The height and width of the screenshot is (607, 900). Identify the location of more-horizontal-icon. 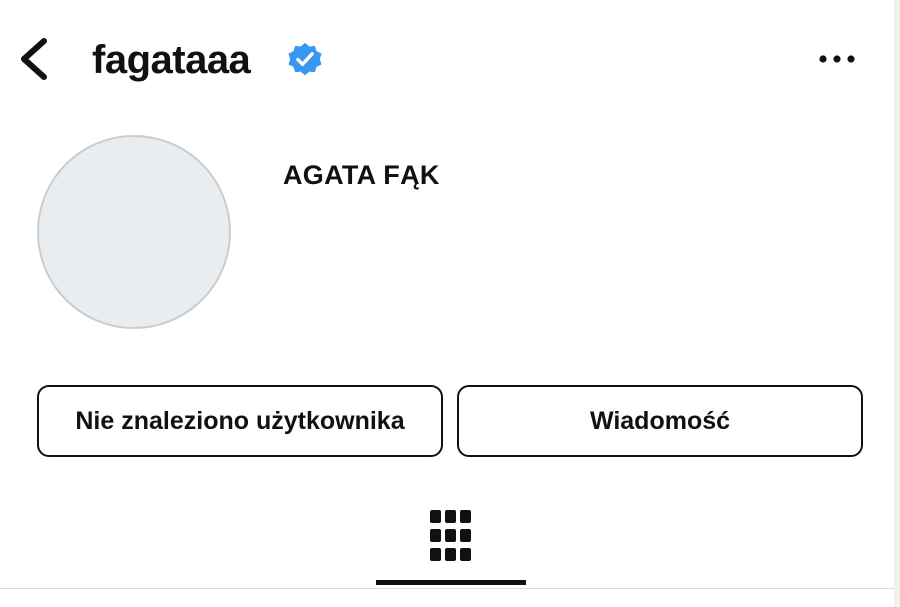
(837, 59).